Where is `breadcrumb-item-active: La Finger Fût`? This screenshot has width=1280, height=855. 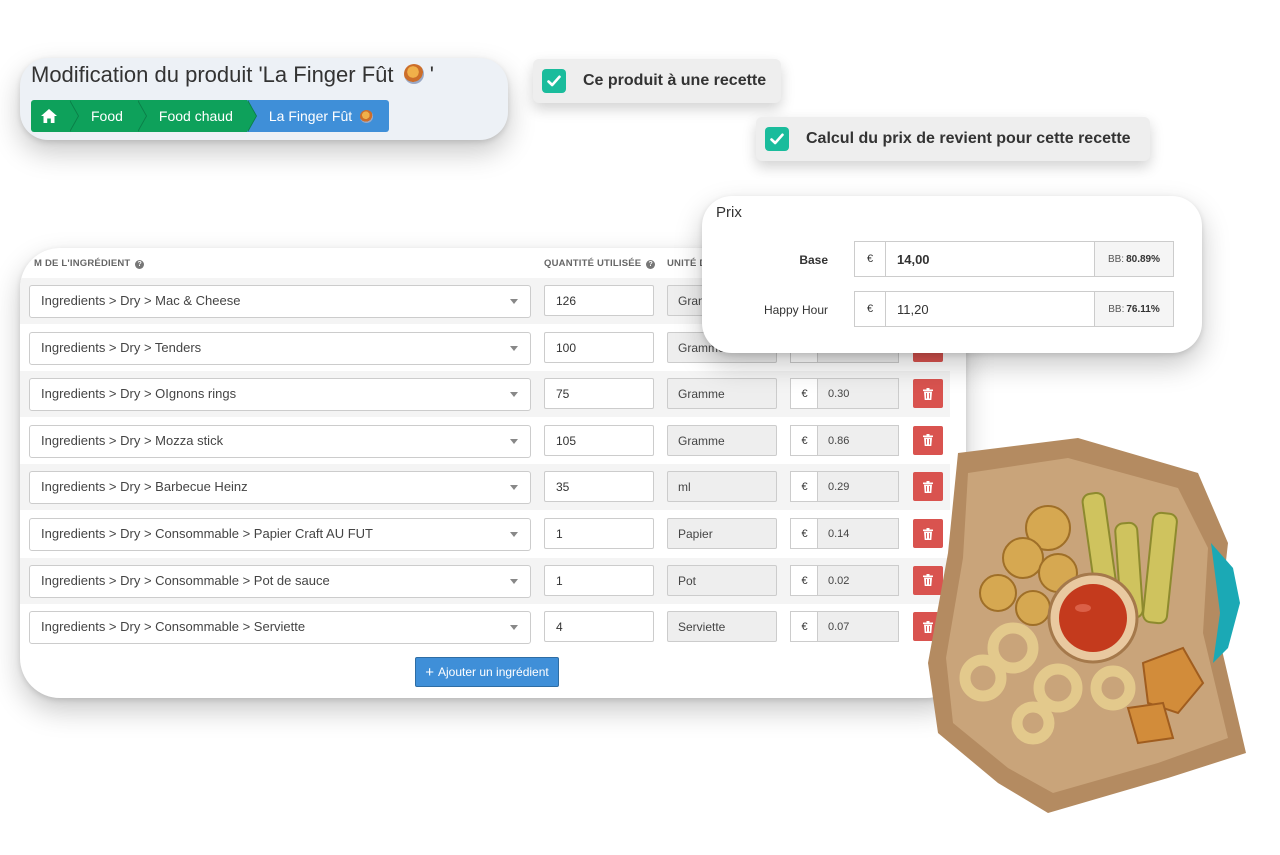
breadcrumb-item-active: La Finger Fût is located at coordinates (318, 116).